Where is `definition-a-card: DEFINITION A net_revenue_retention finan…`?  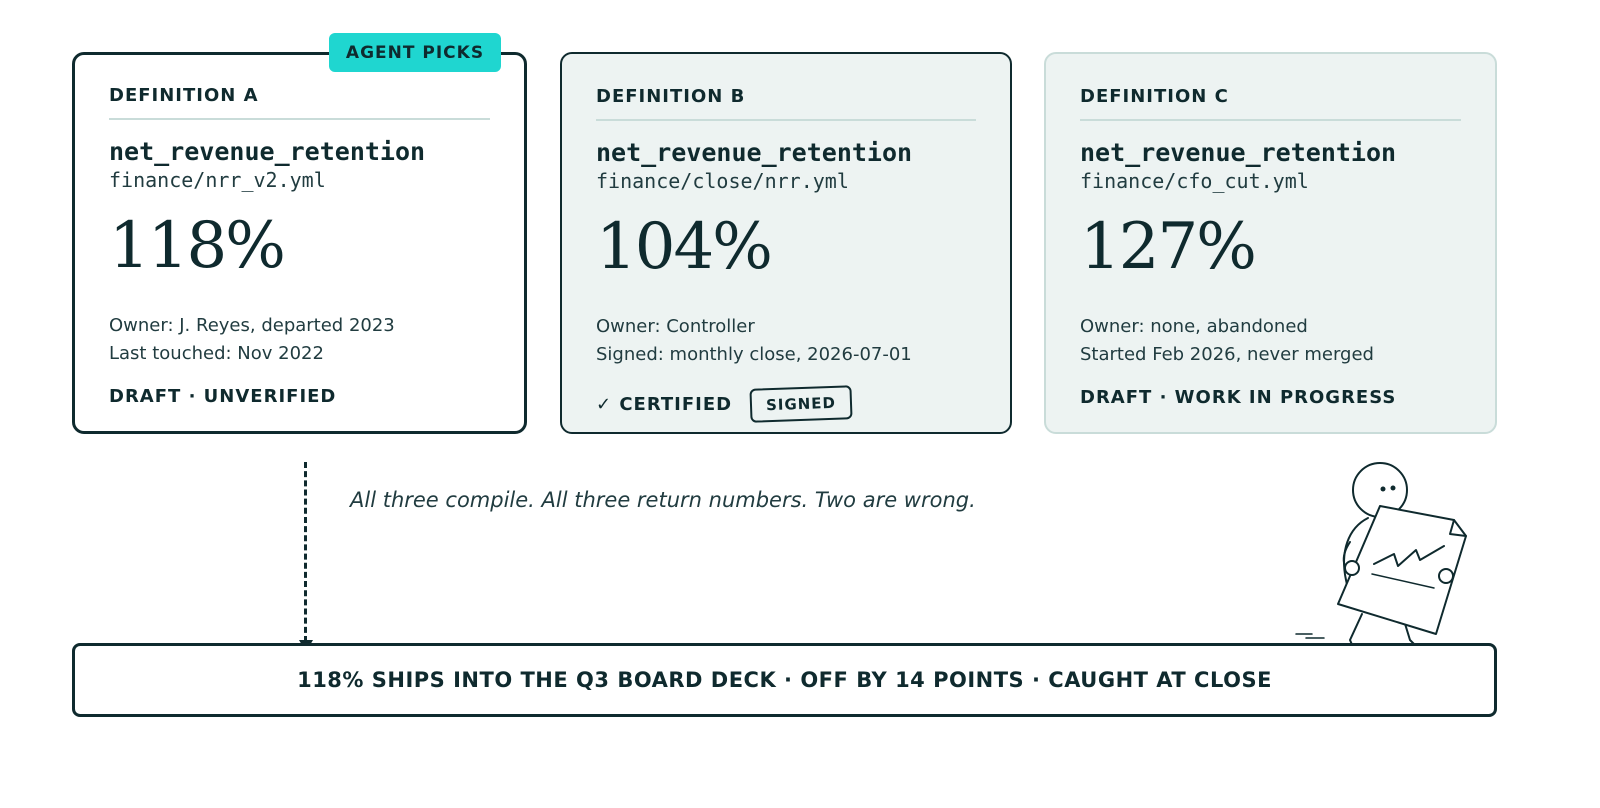 definition-a-card: DEFINITION A net_revenue_retention finan… is located at coordinates (299, 243).